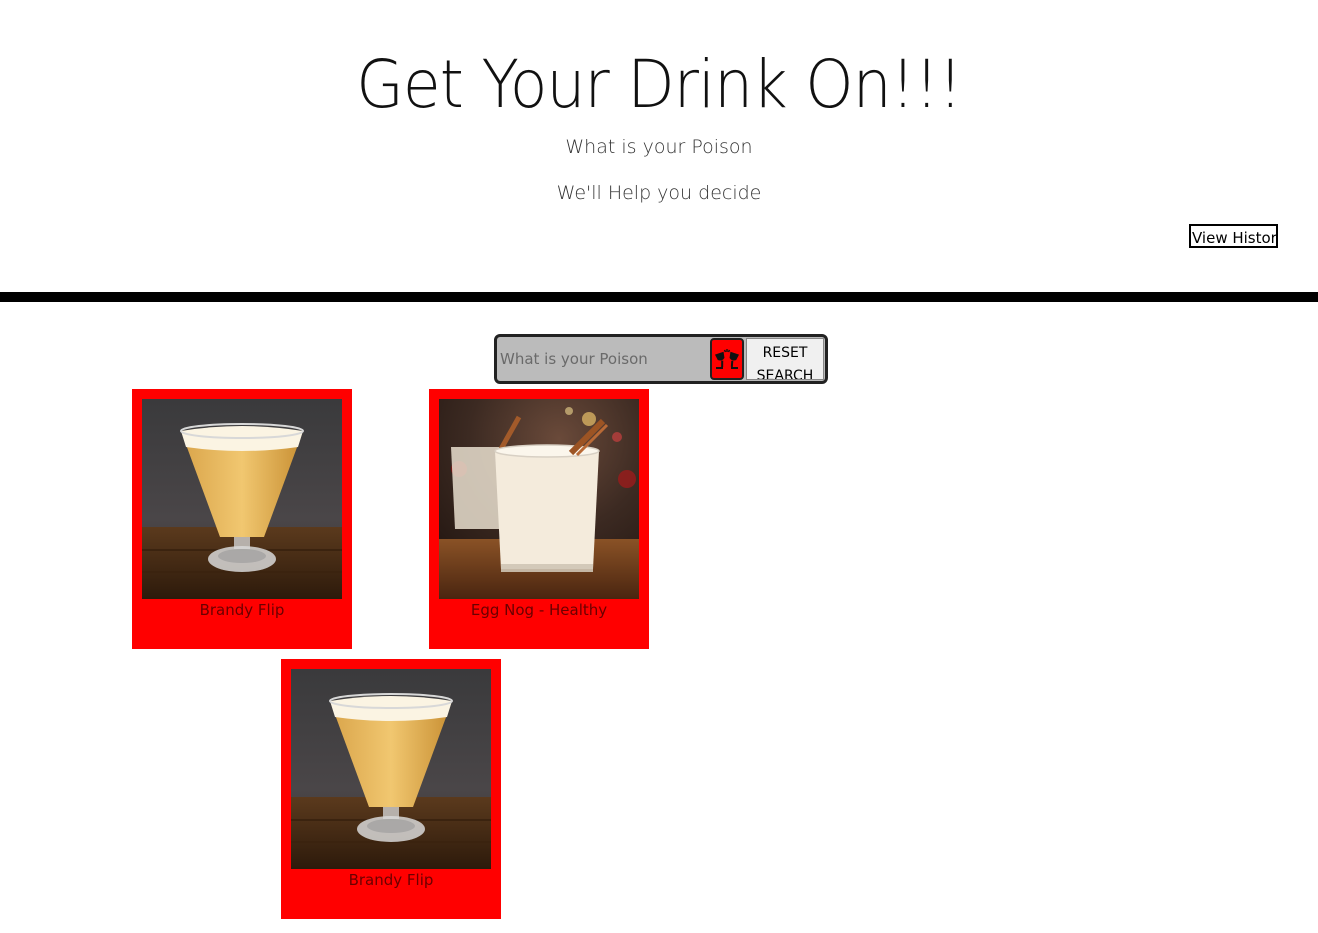 This screenshot has width=1318, height=933. I want to click on subtitle-poison: What is your Poison, so click(659, 147).